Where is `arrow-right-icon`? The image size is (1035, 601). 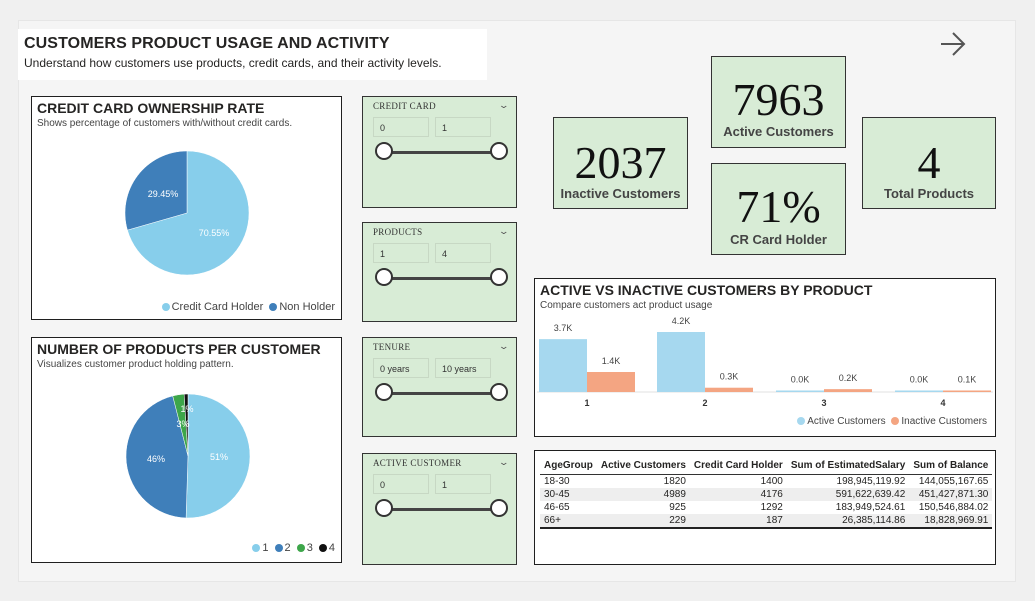
arrow-right-icon is located at coordinates (953, 44).